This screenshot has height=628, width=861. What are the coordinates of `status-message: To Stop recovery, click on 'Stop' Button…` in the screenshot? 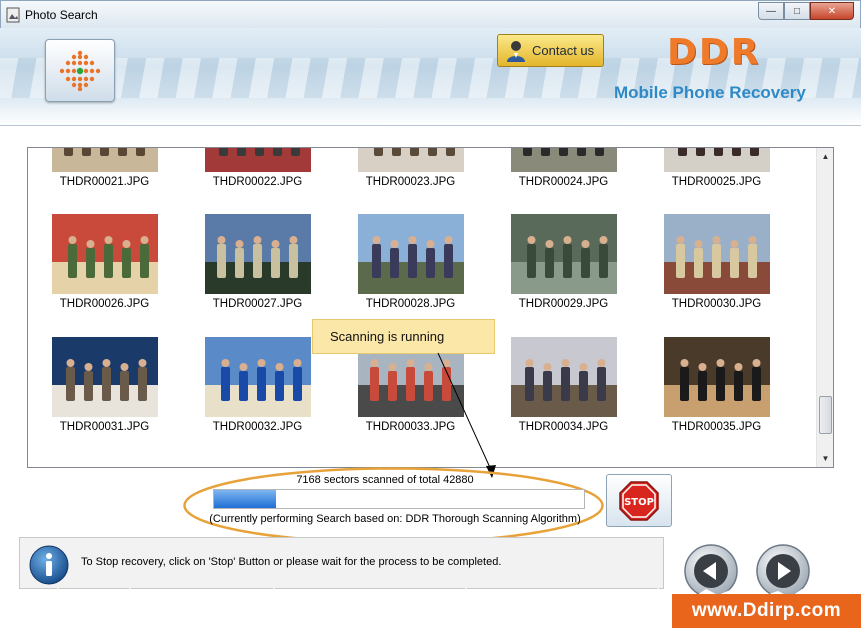 It's located at (291, 562).